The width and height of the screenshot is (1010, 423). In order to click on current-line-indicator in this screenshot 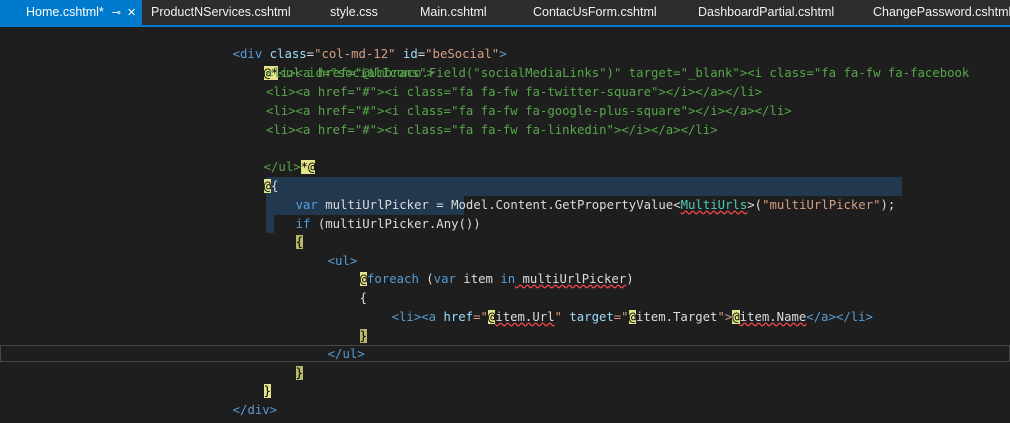, I will do `click(505, 353)`.